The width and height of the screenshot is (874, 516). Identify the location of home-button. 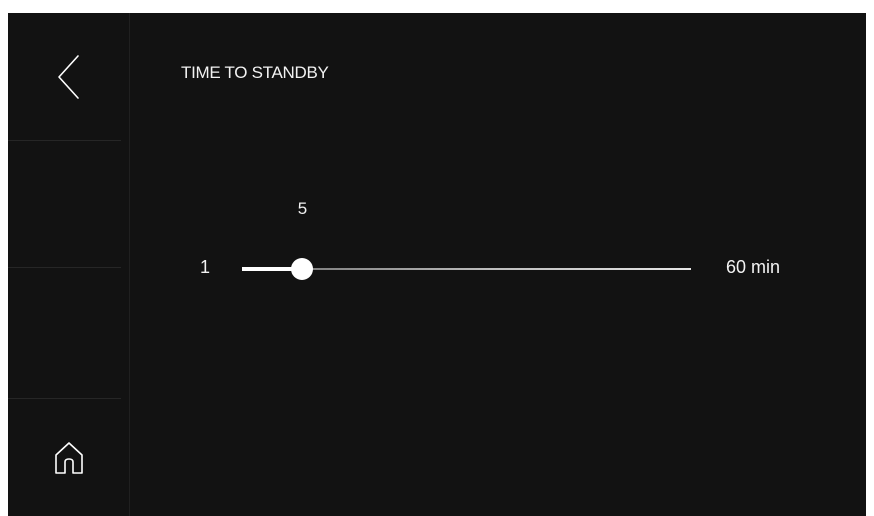
(68, 457).